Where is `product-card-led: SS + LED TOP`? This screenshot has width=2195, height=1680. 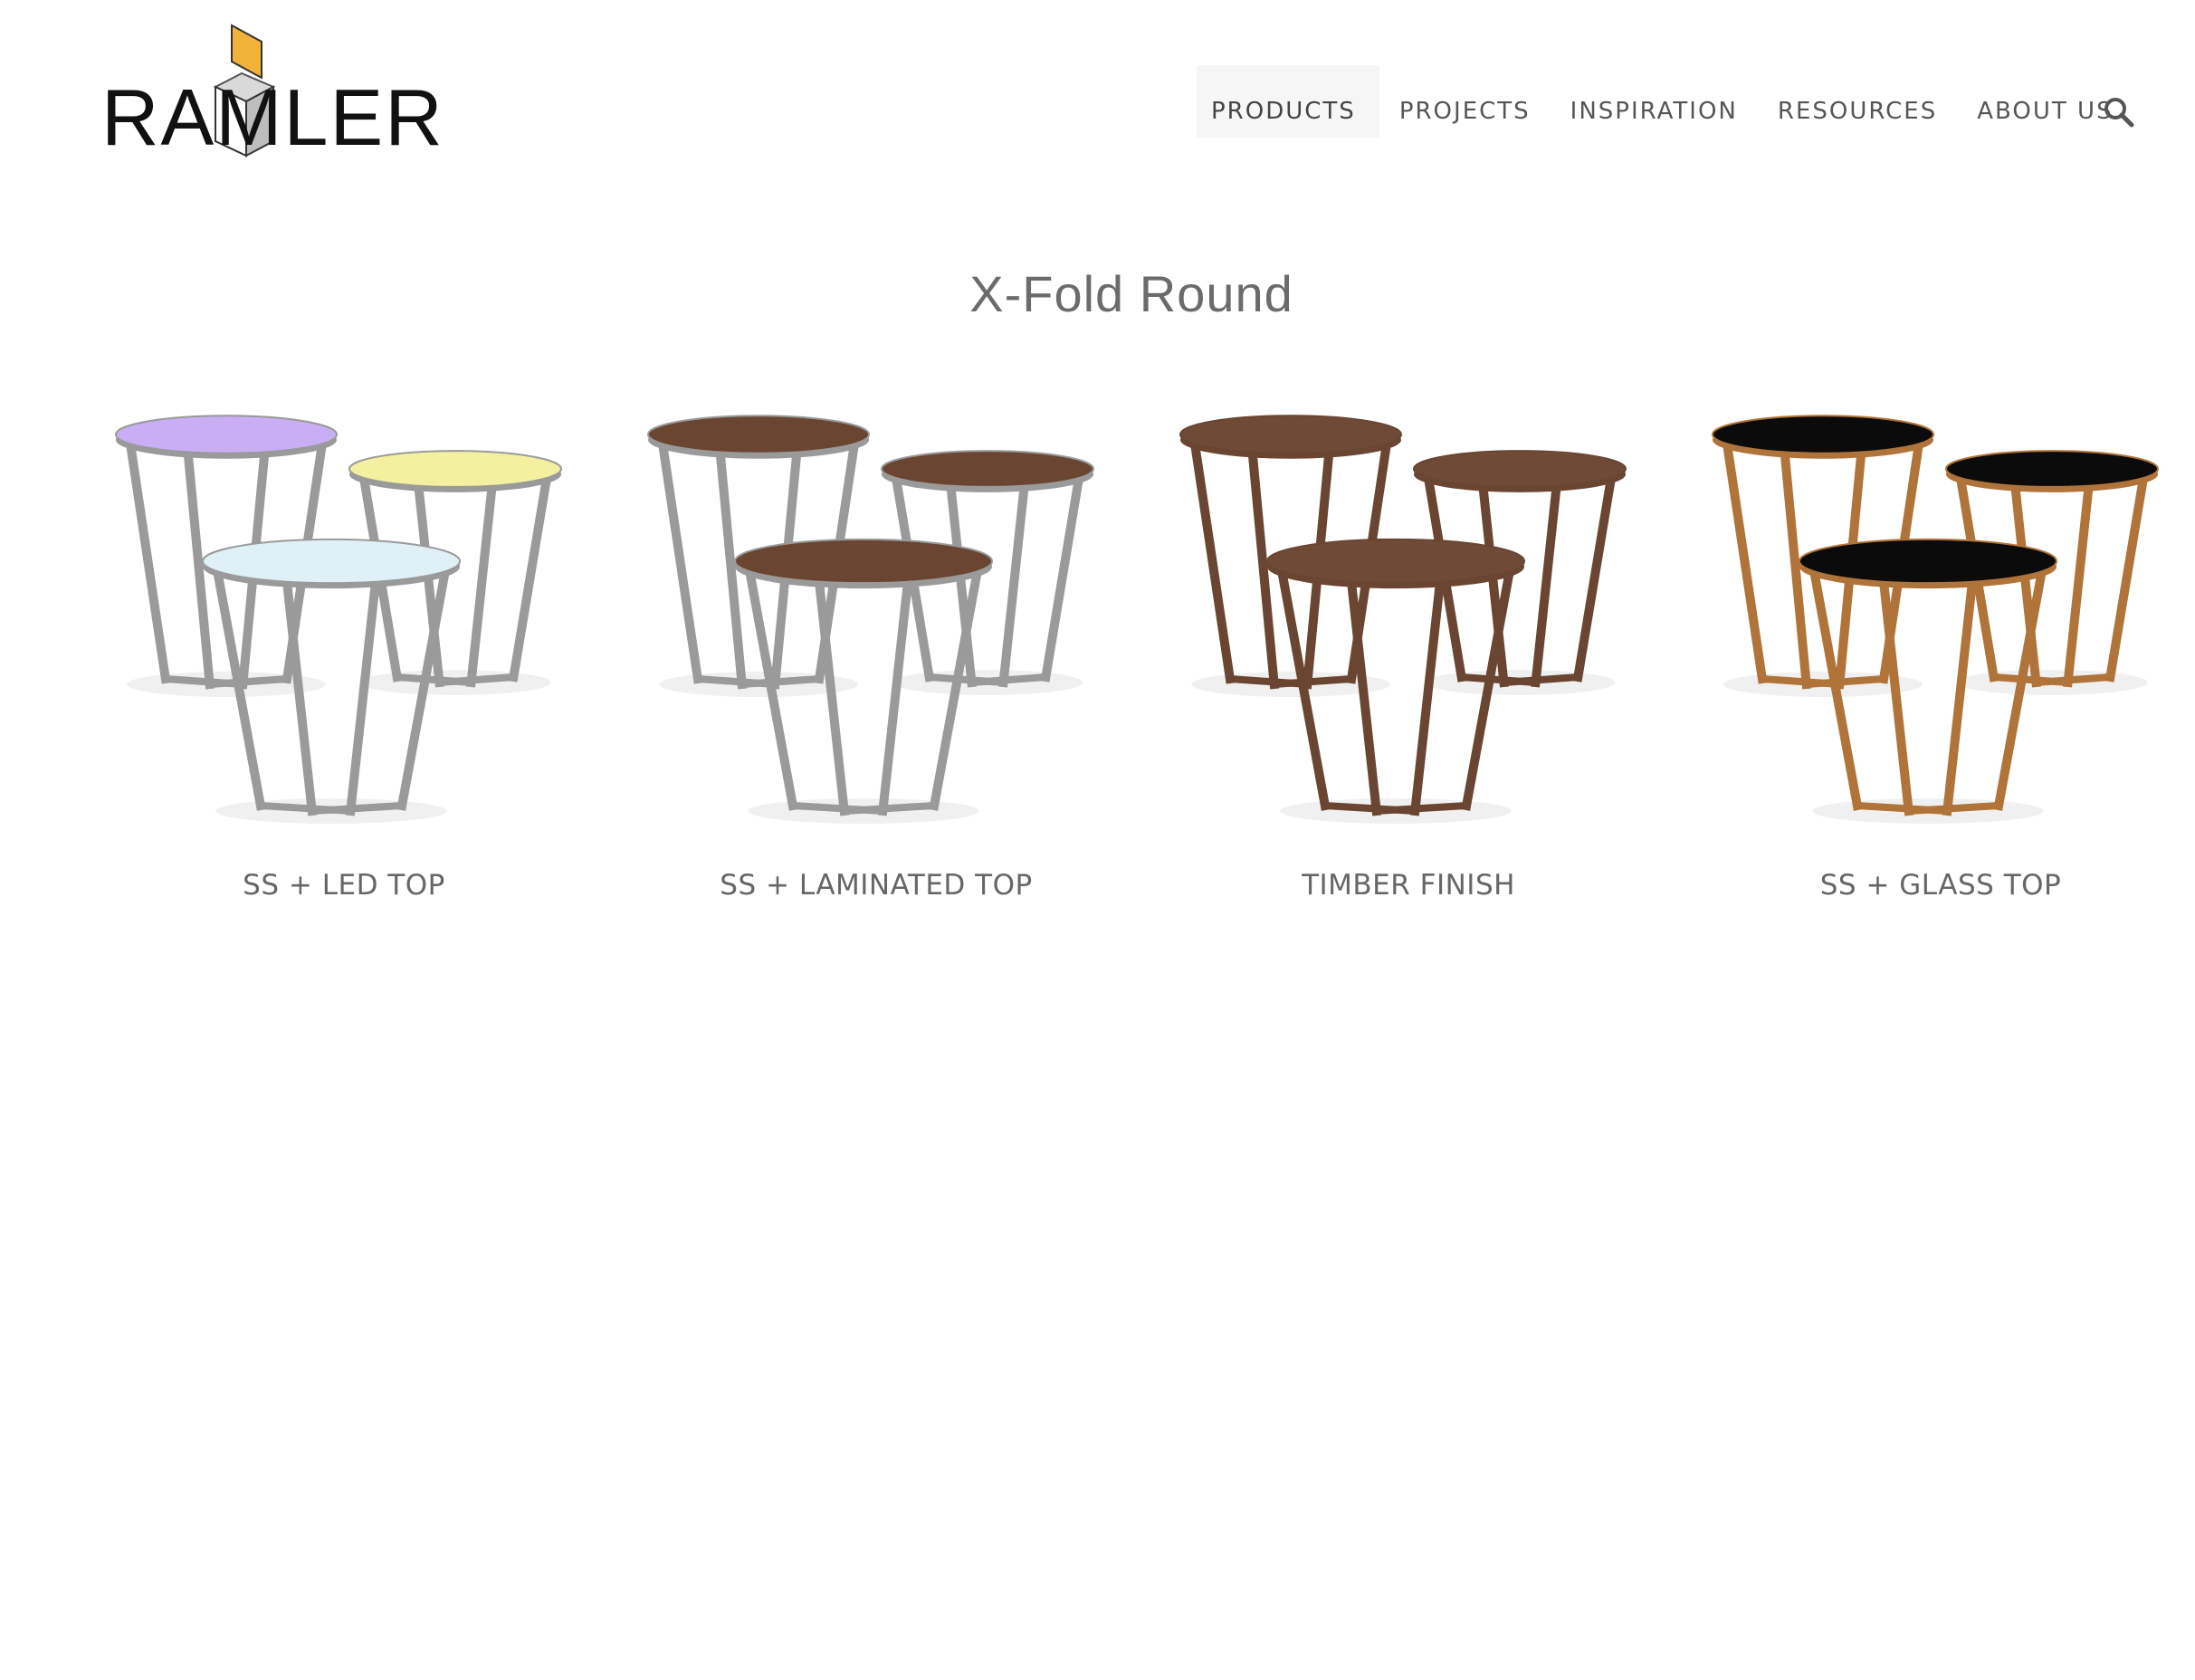
product-card-led: SS + LED TOP is located at coordinates (344, 660).